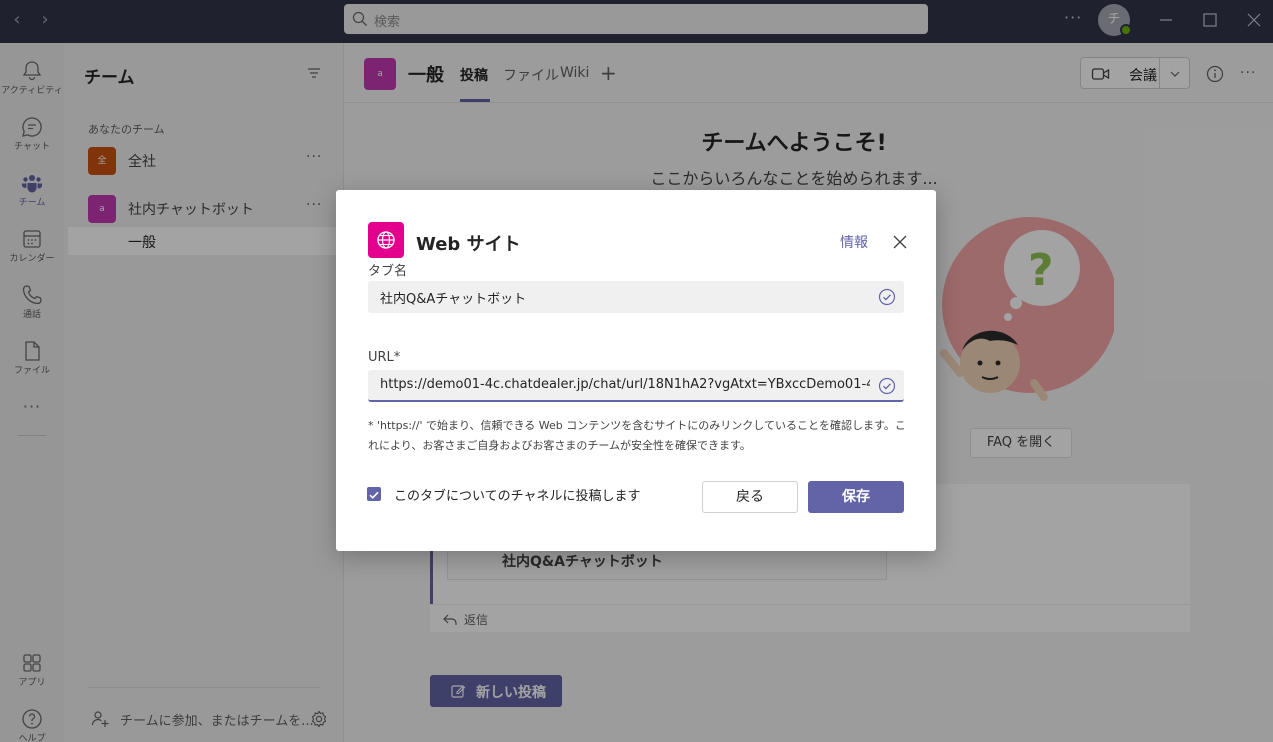 The height and width of the screenshot is (742, 1273). I want to click on website-app-icon-tile, so click(386, 240).